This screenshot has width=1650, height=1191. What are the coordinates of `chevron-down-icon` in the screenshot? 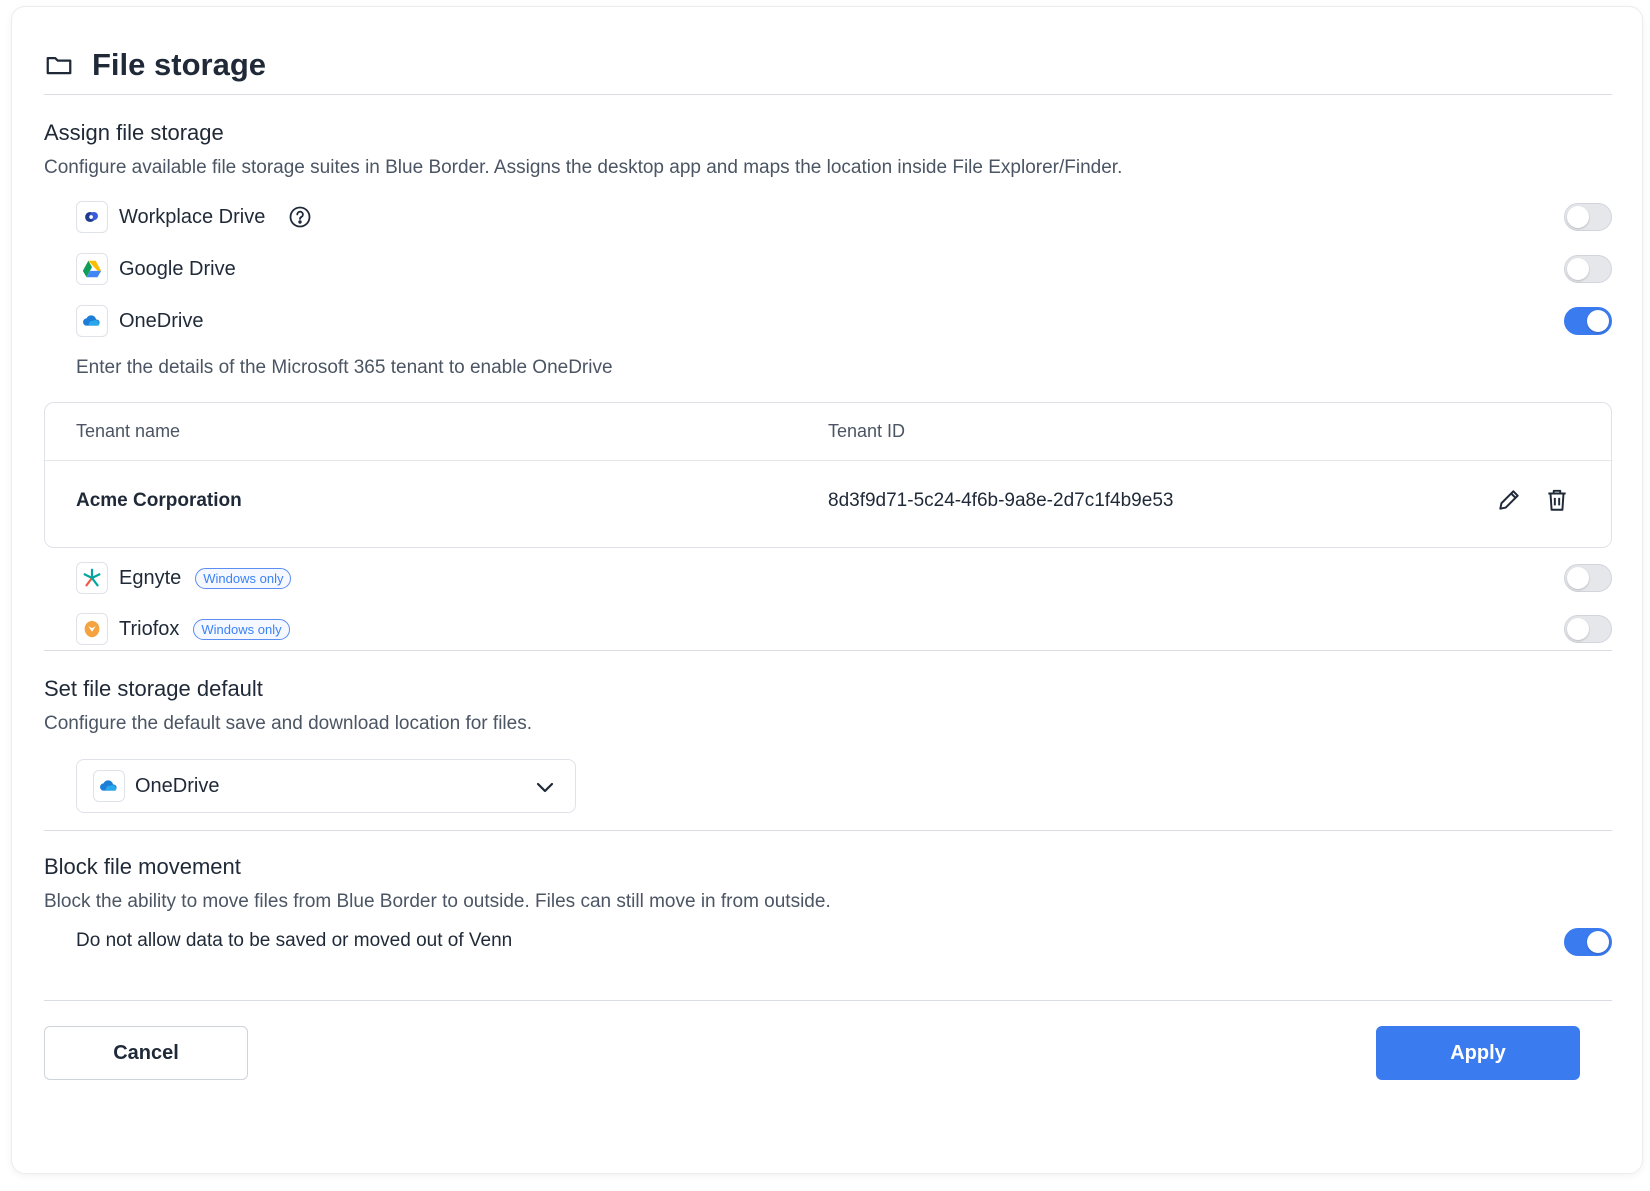 It's located at (545, 787).